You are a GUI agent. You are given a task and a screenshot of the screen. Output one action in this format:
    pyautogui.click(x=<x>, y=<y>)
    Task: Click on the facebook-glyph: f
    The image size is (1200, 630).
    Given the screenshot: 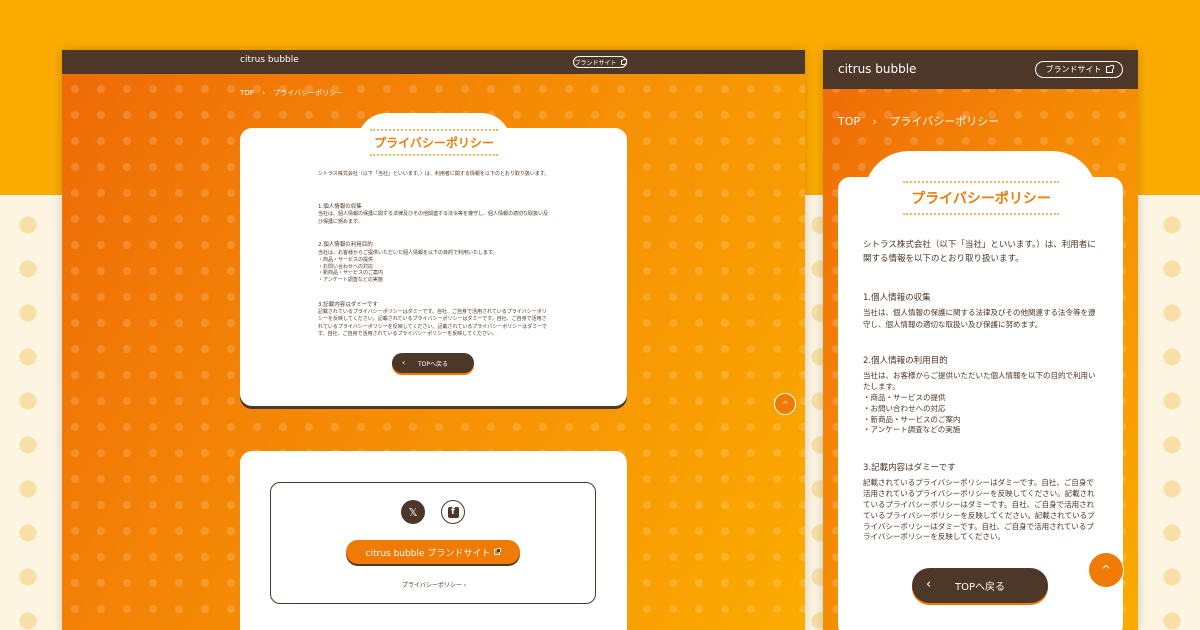 What is the action you would take?
    pyautogui.click(x=453, y=512)
    